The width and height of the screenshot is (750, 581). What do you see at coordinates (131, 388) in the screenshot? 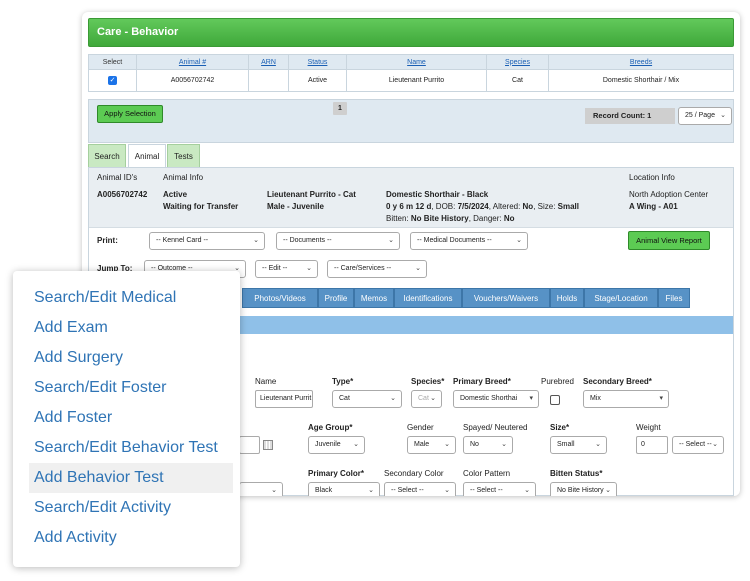
I see `menu-item-search-edit-foster: Search/Edit Foster` at bounding box center [131, 388].